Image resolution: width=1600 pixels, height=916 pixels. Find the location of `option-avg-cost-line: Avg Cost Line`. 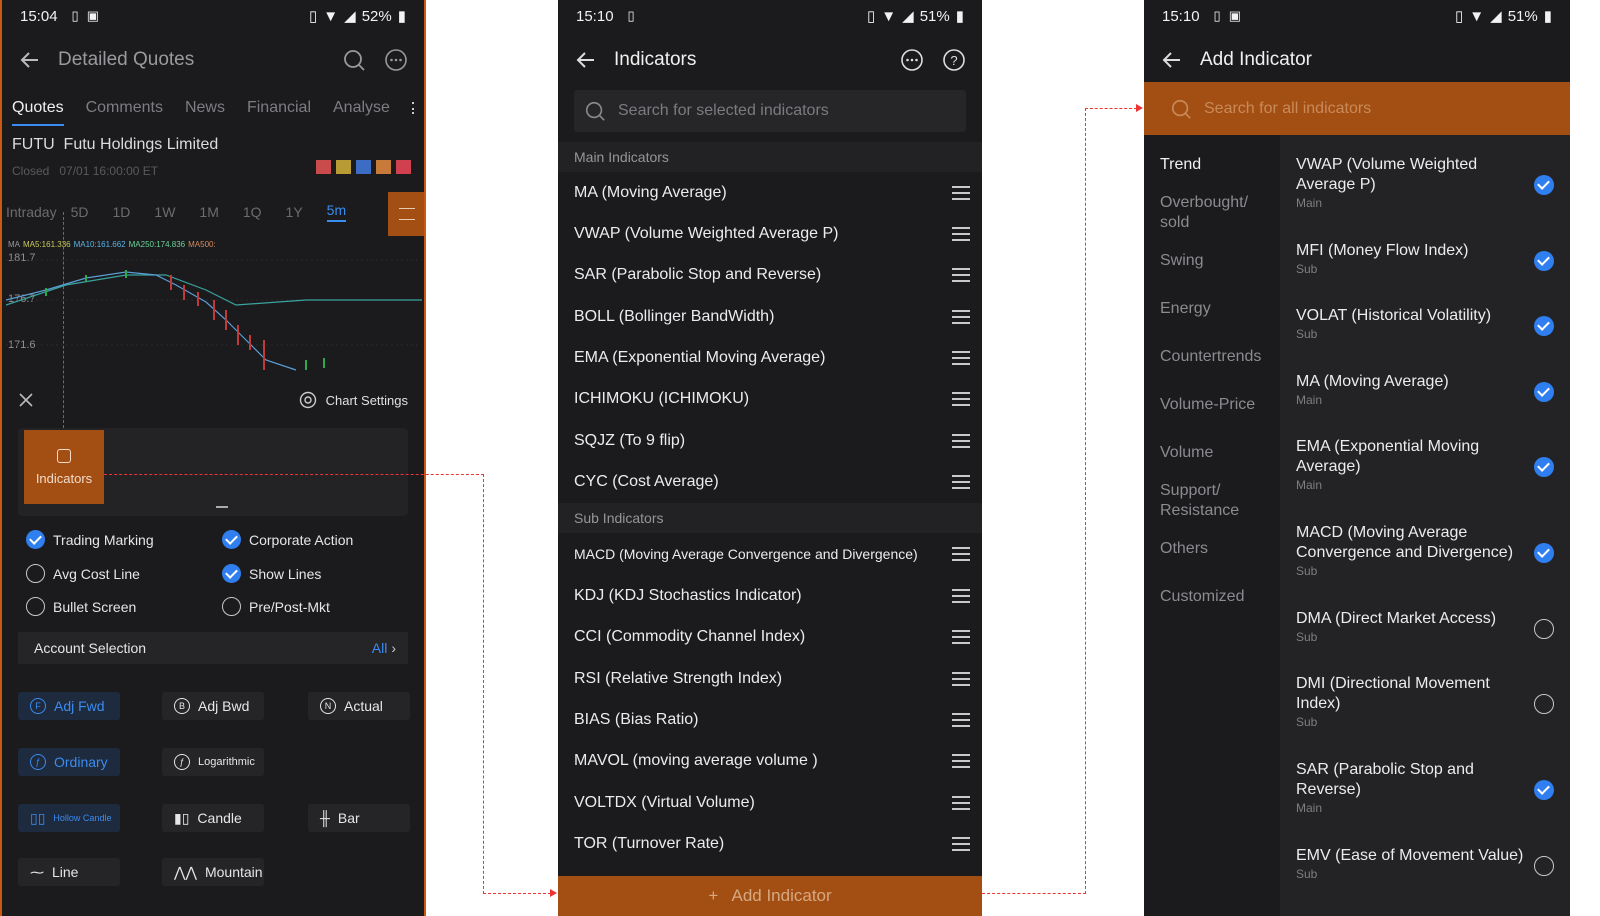

option-avg-cost-line: Avg Cost Line is located at coordinates (83, 573).